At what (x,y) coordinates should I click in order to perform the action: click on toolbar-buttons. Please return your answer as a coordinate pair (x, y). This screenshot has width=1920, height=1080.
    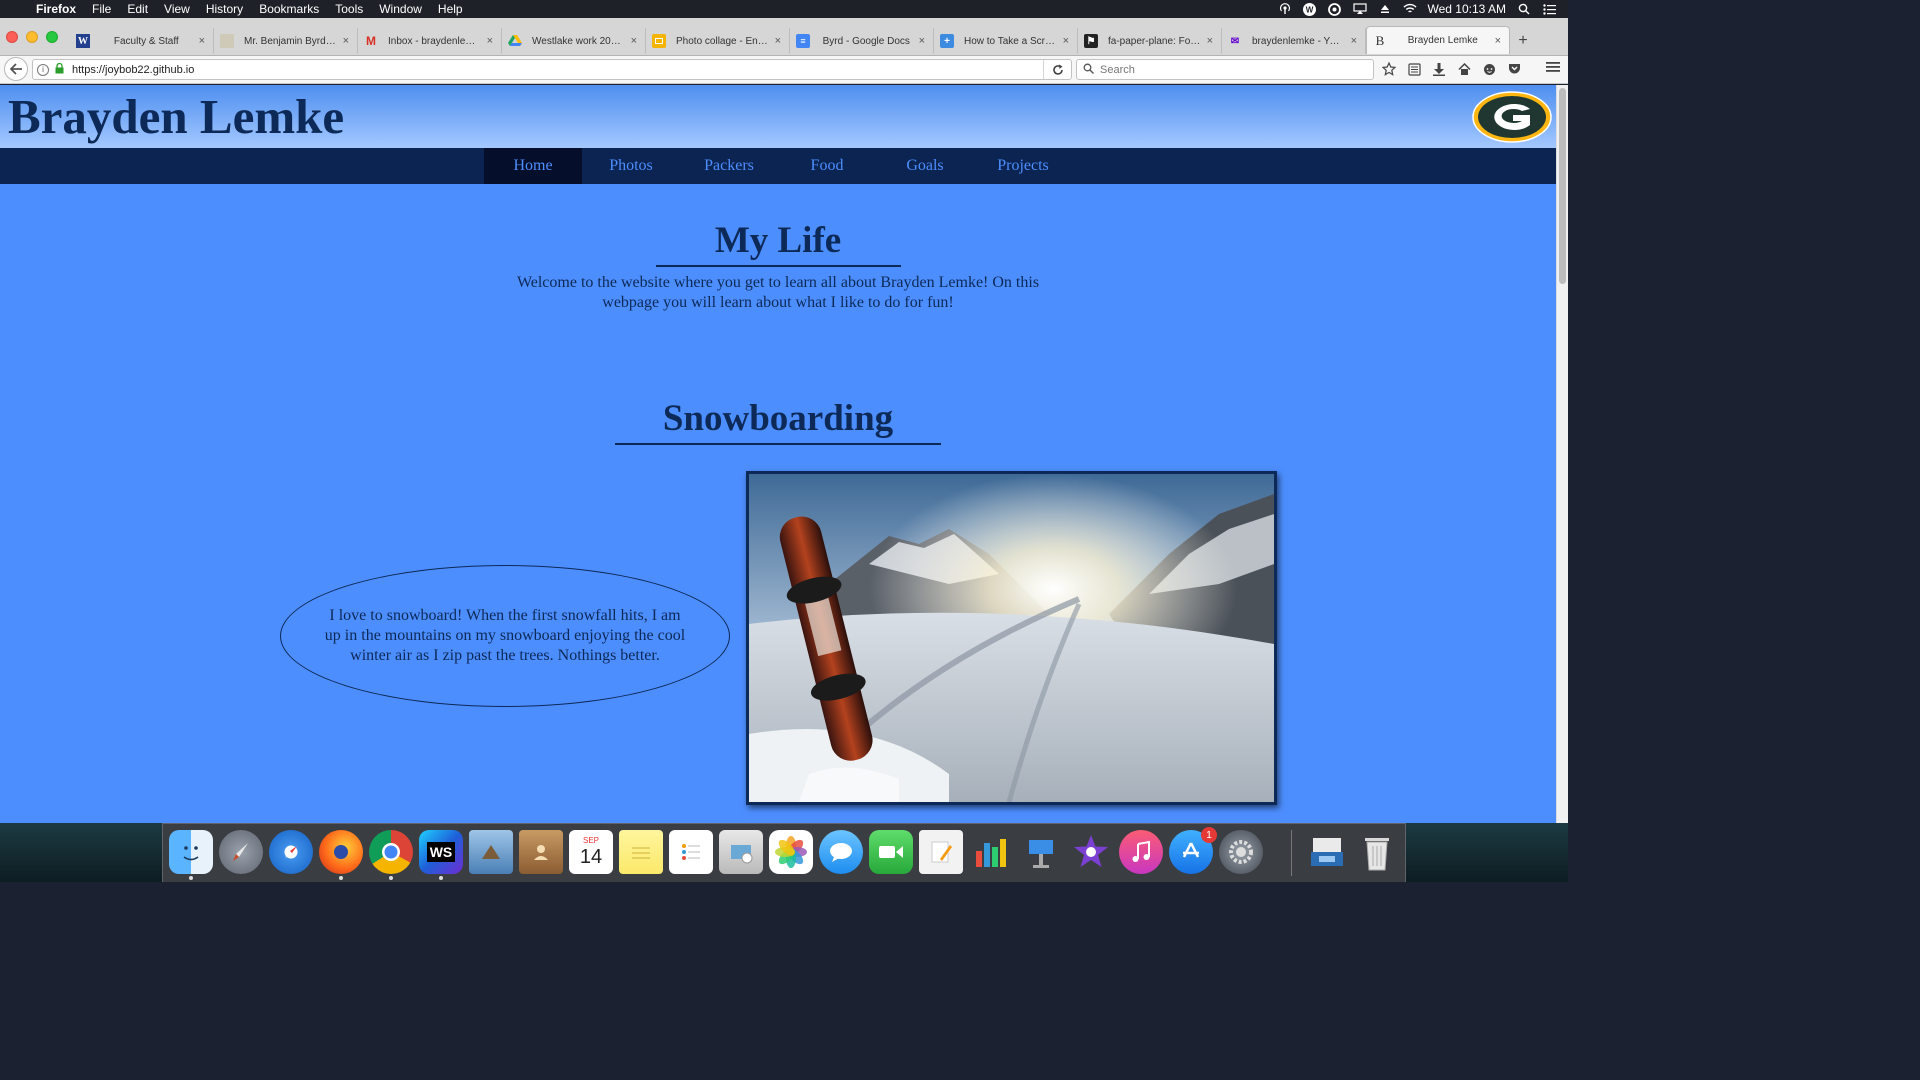
    Looking at the image, I should click on (1451, 69).